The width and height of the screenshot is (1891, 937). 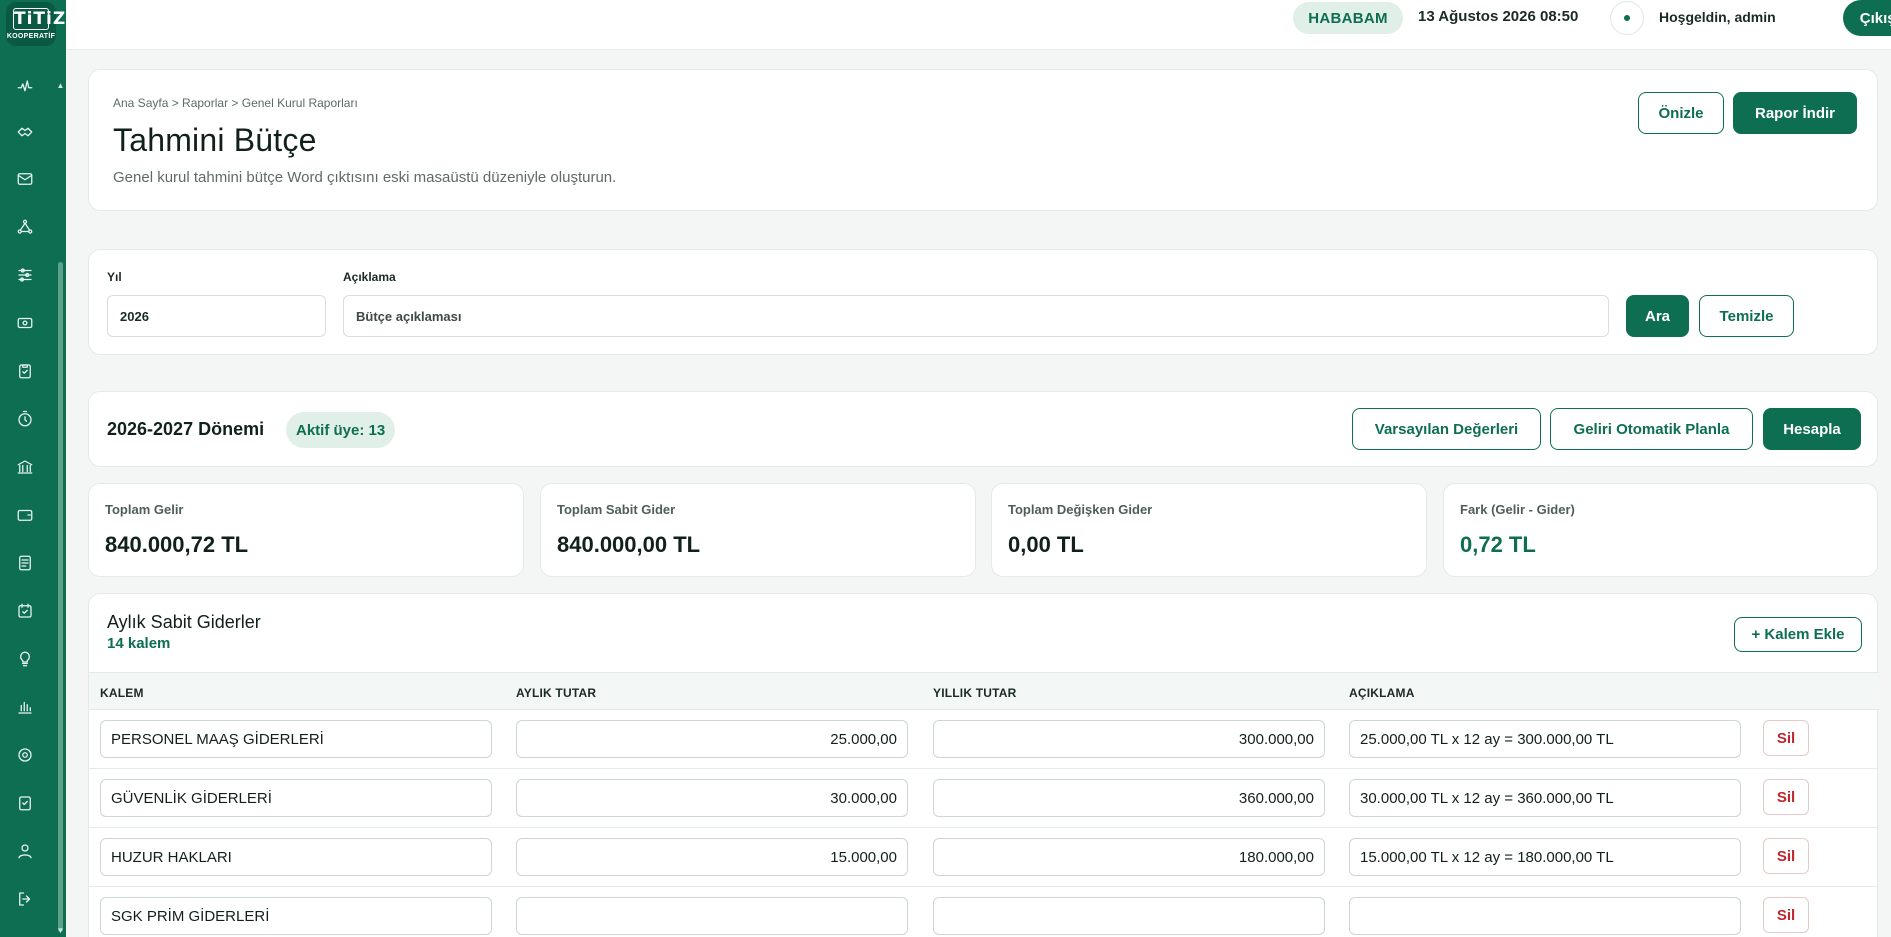 What do you see at coordinates (177, 544) in the screenshot?
I see `stat-value: 840.000,72 TL` at bounding box center [177, 544].